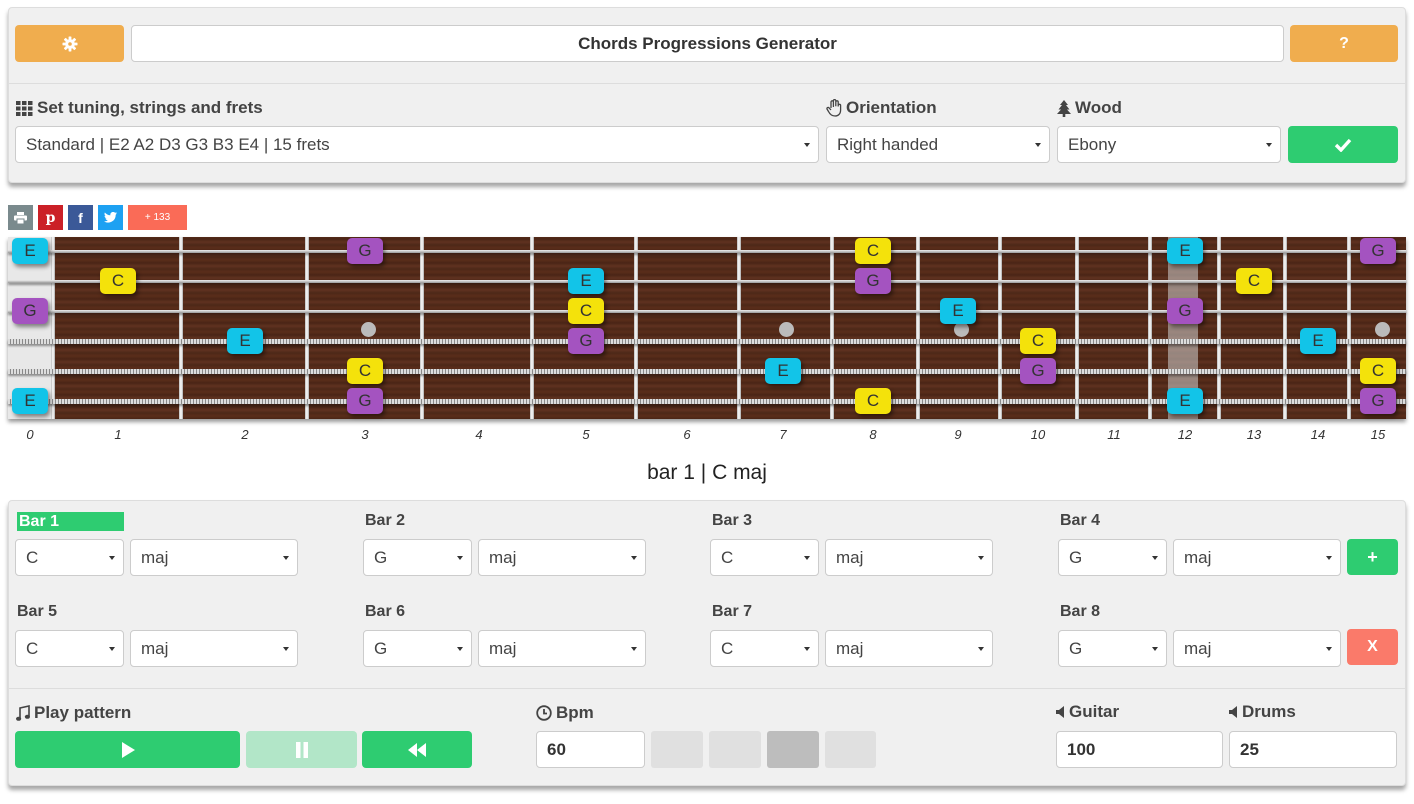 This screenshot has width=1414, height=804. I want to click on bar-root-value: C, so click(727, 648).